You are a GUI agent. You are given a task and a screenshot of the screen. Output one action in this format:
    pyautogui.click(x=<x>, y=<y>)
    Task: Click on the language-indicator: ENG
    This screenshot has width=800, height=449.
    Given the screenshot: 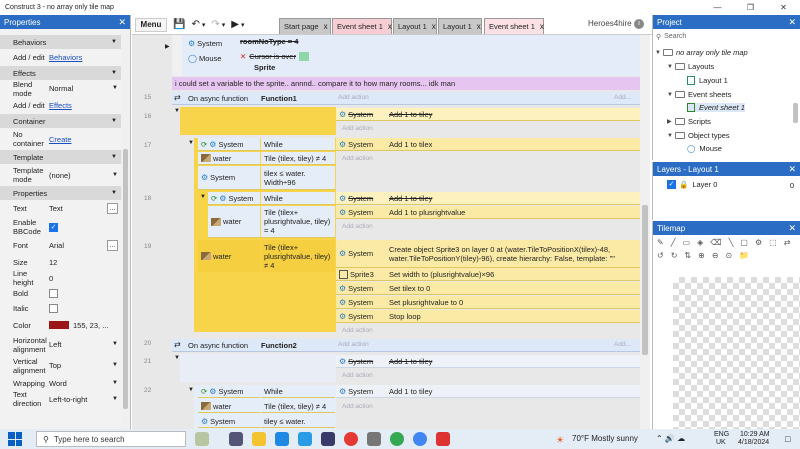 What is the action you would take?
    pyautogui.click(x=721, y=434)
    